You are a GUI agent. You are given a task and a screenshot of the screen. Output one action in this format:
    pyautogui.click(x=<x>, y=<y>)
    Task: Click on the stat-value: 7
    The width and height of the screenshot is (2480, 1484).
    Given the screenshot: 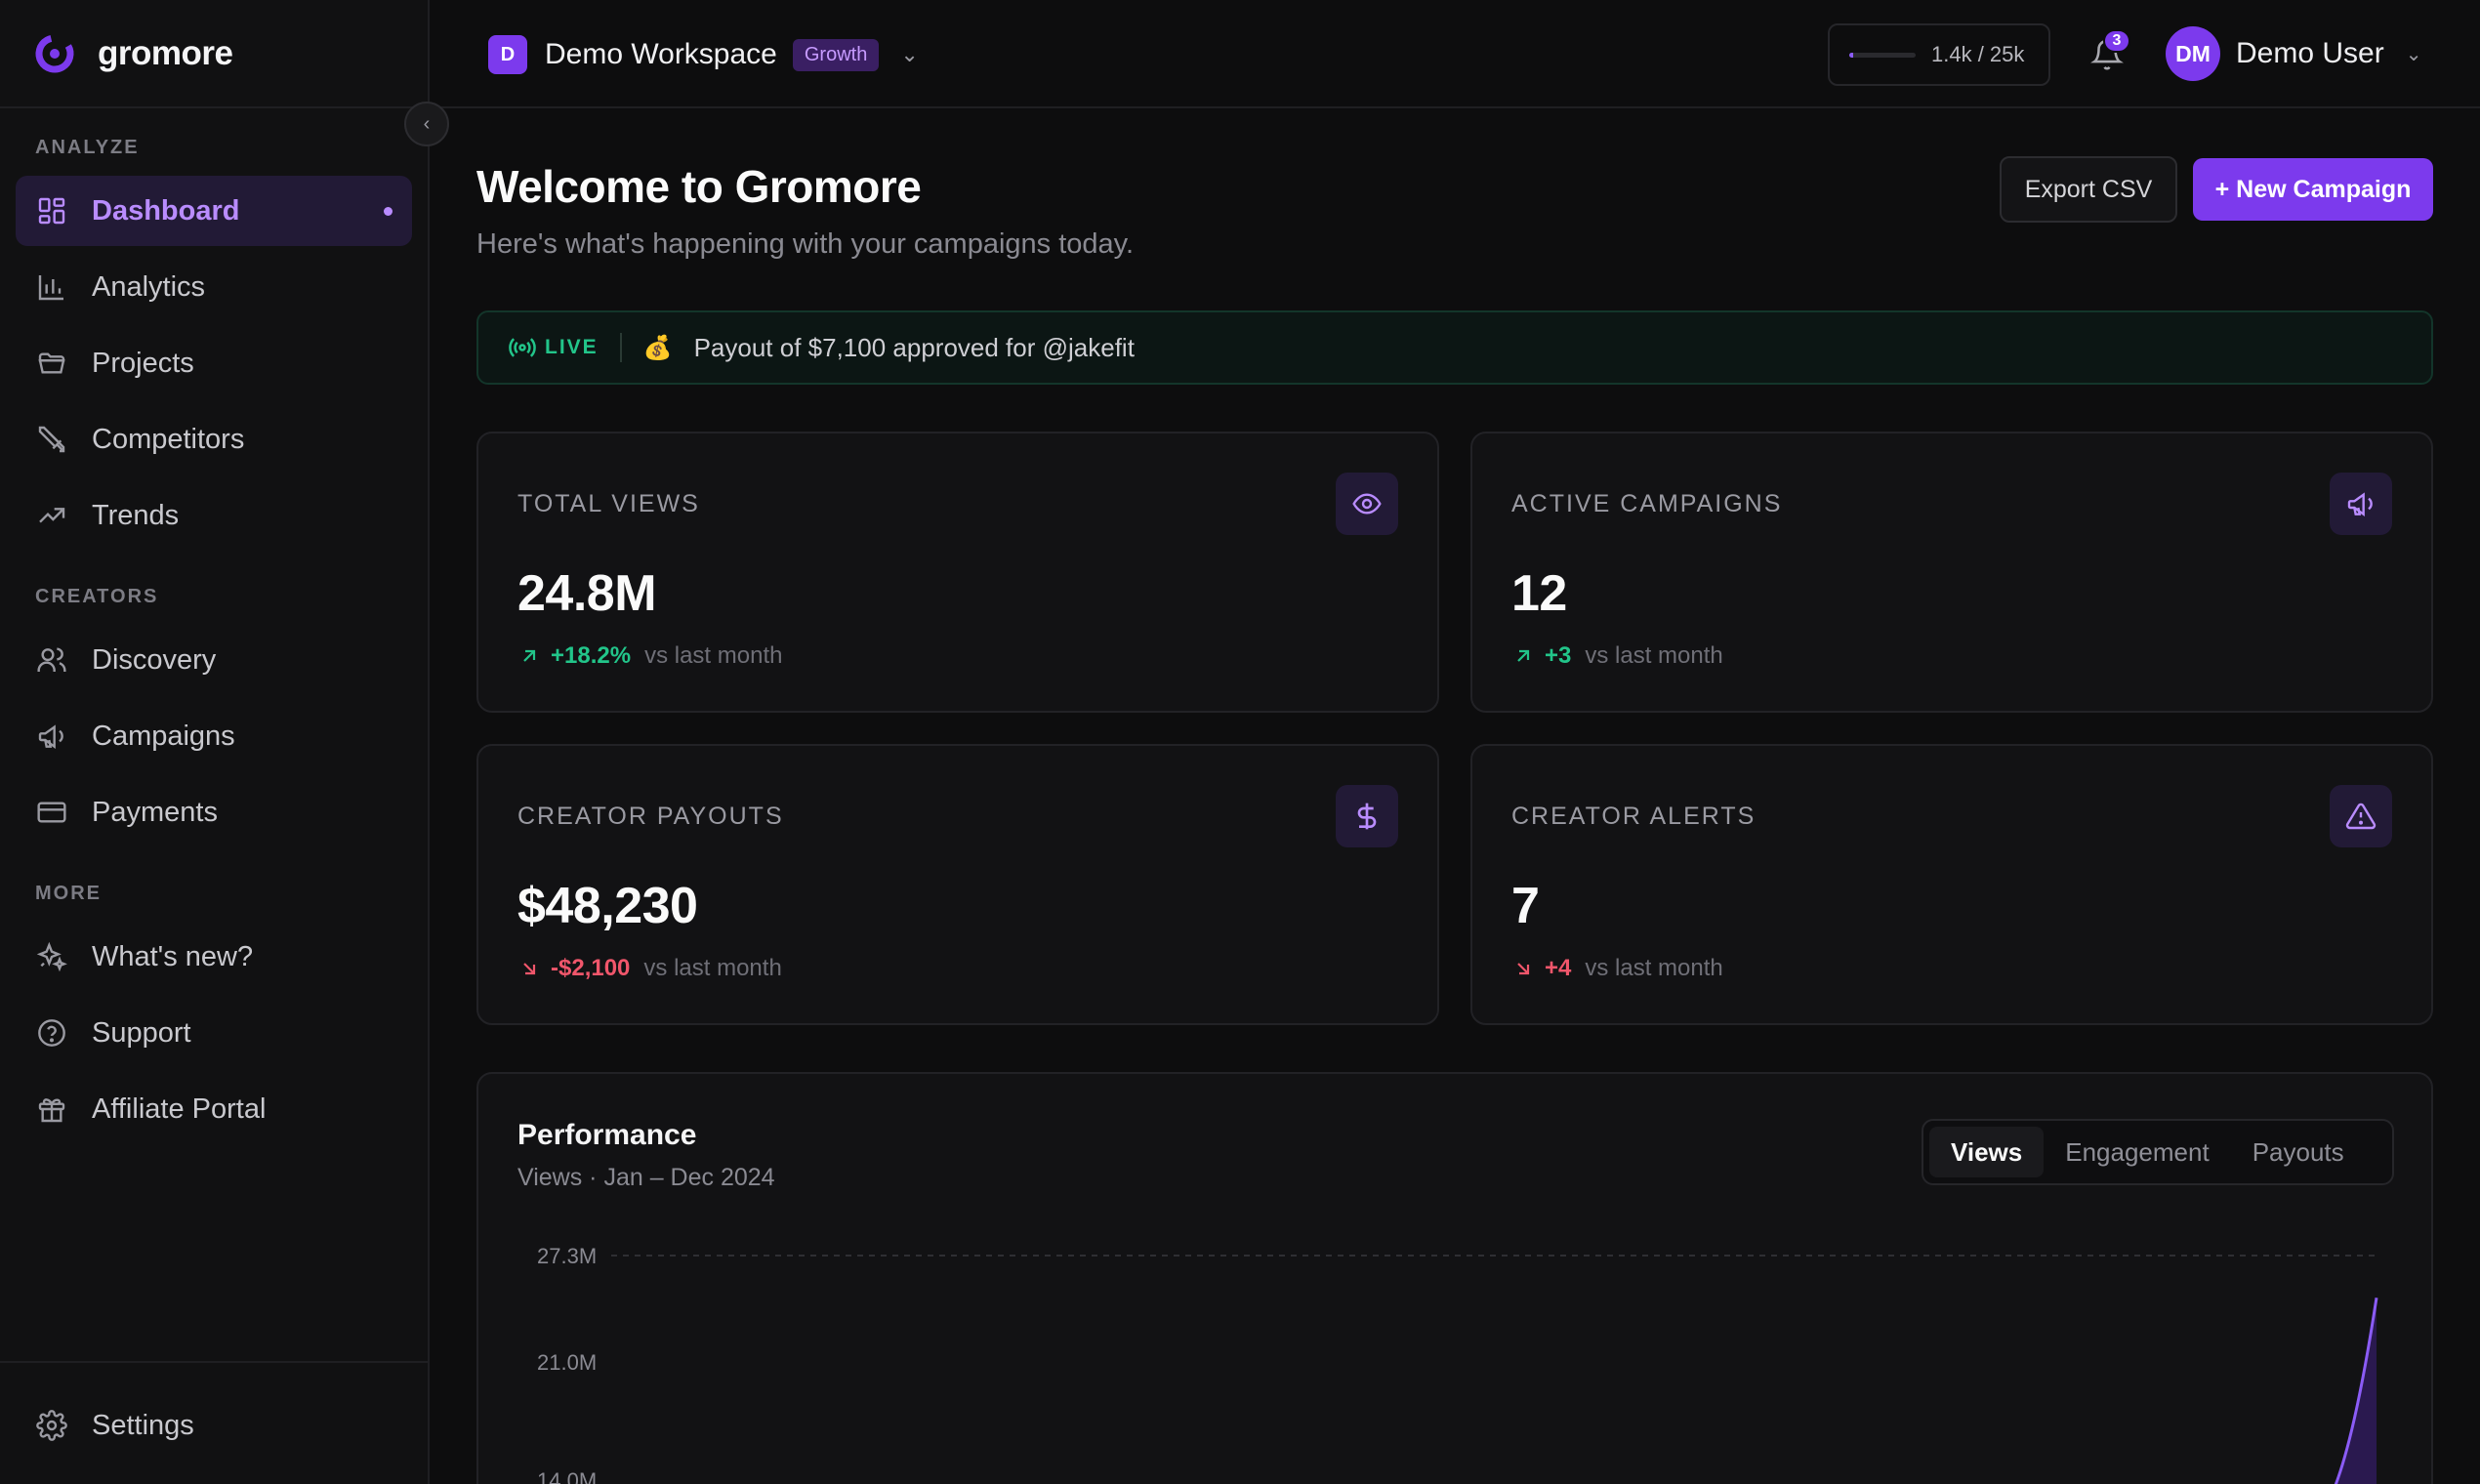 What is the action you would take?
    pyautogui.click(x=1525, y=906)
    